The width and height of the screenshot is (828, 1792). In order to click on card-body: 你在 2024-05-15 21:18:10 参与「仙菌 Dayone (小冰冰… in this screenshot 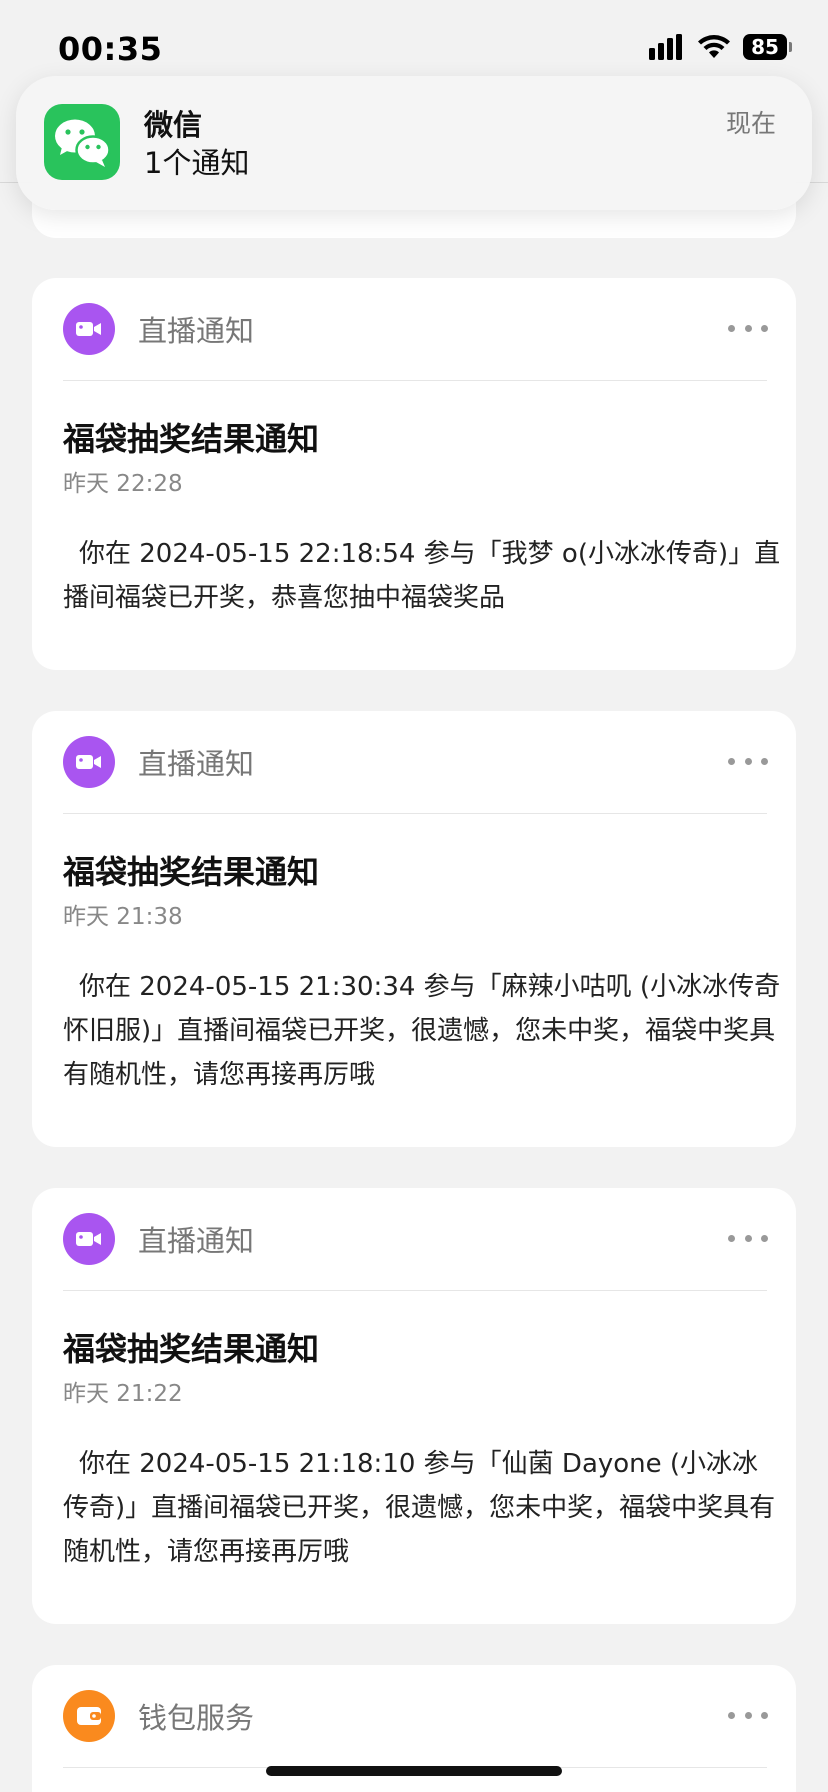, I will do `click(419, 1508)`.